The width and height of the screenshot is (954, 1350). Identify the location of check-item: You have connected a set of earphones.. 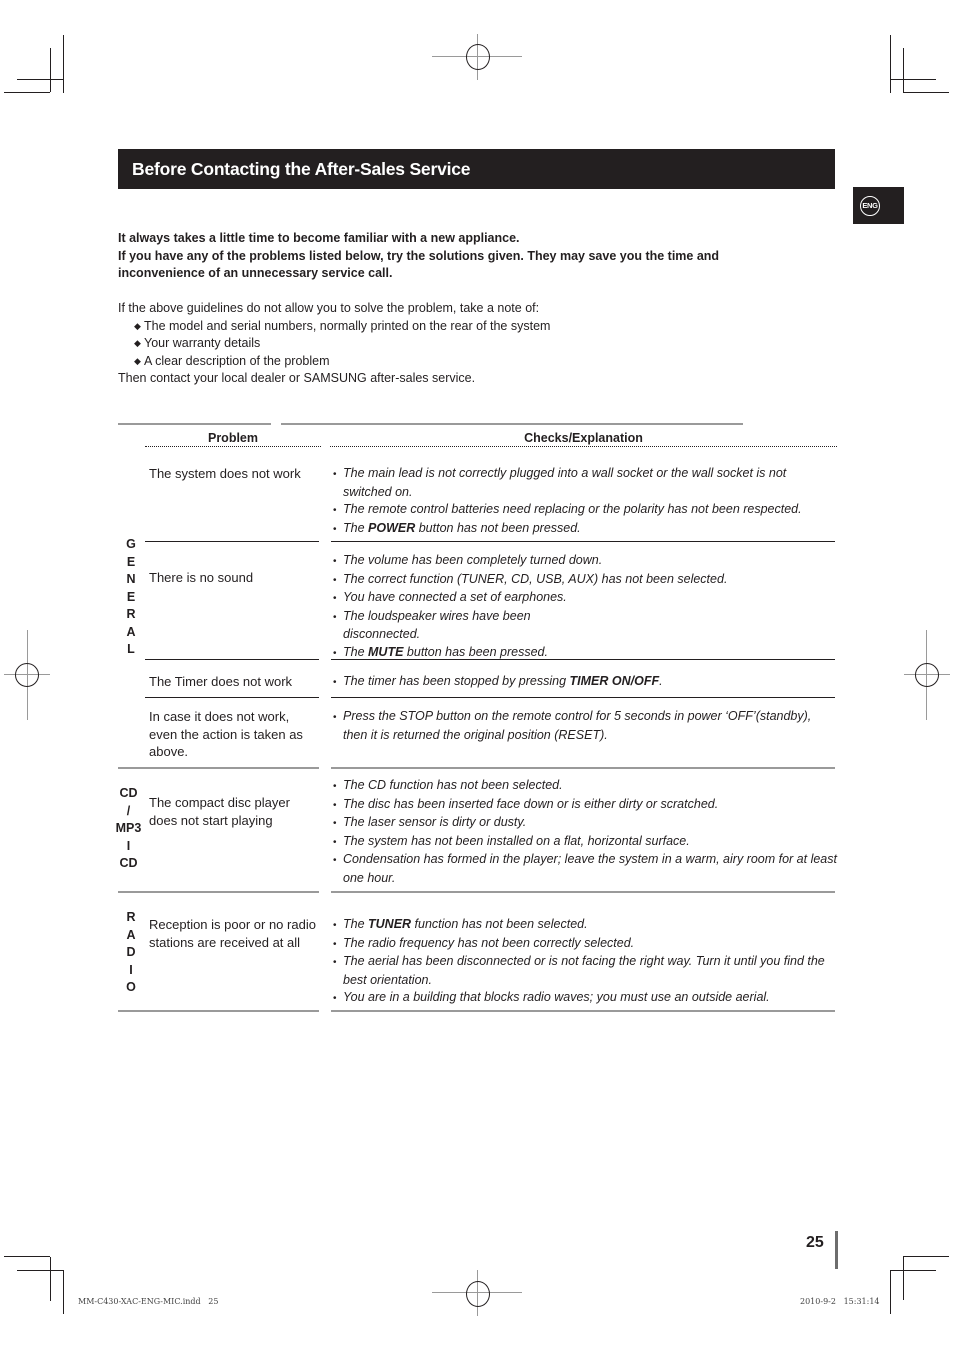
(453, 598).